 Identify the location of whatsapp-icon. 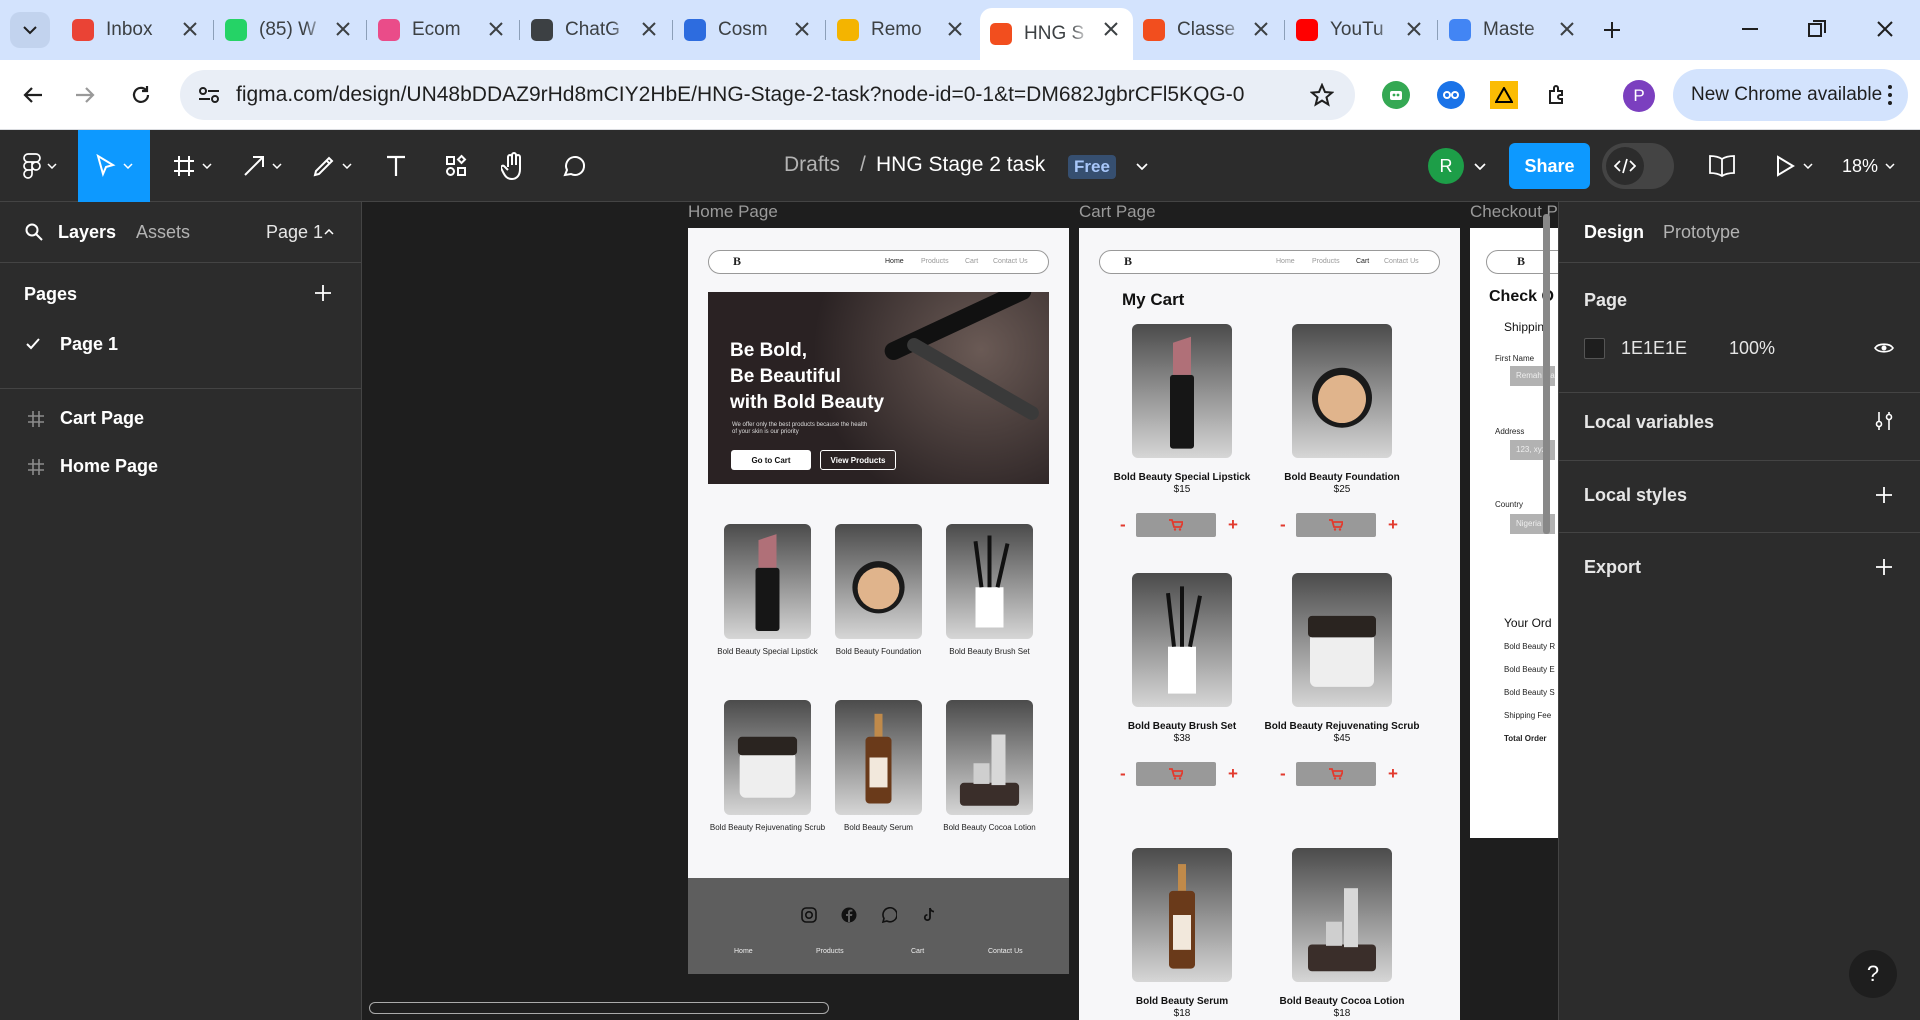
(889, 915).